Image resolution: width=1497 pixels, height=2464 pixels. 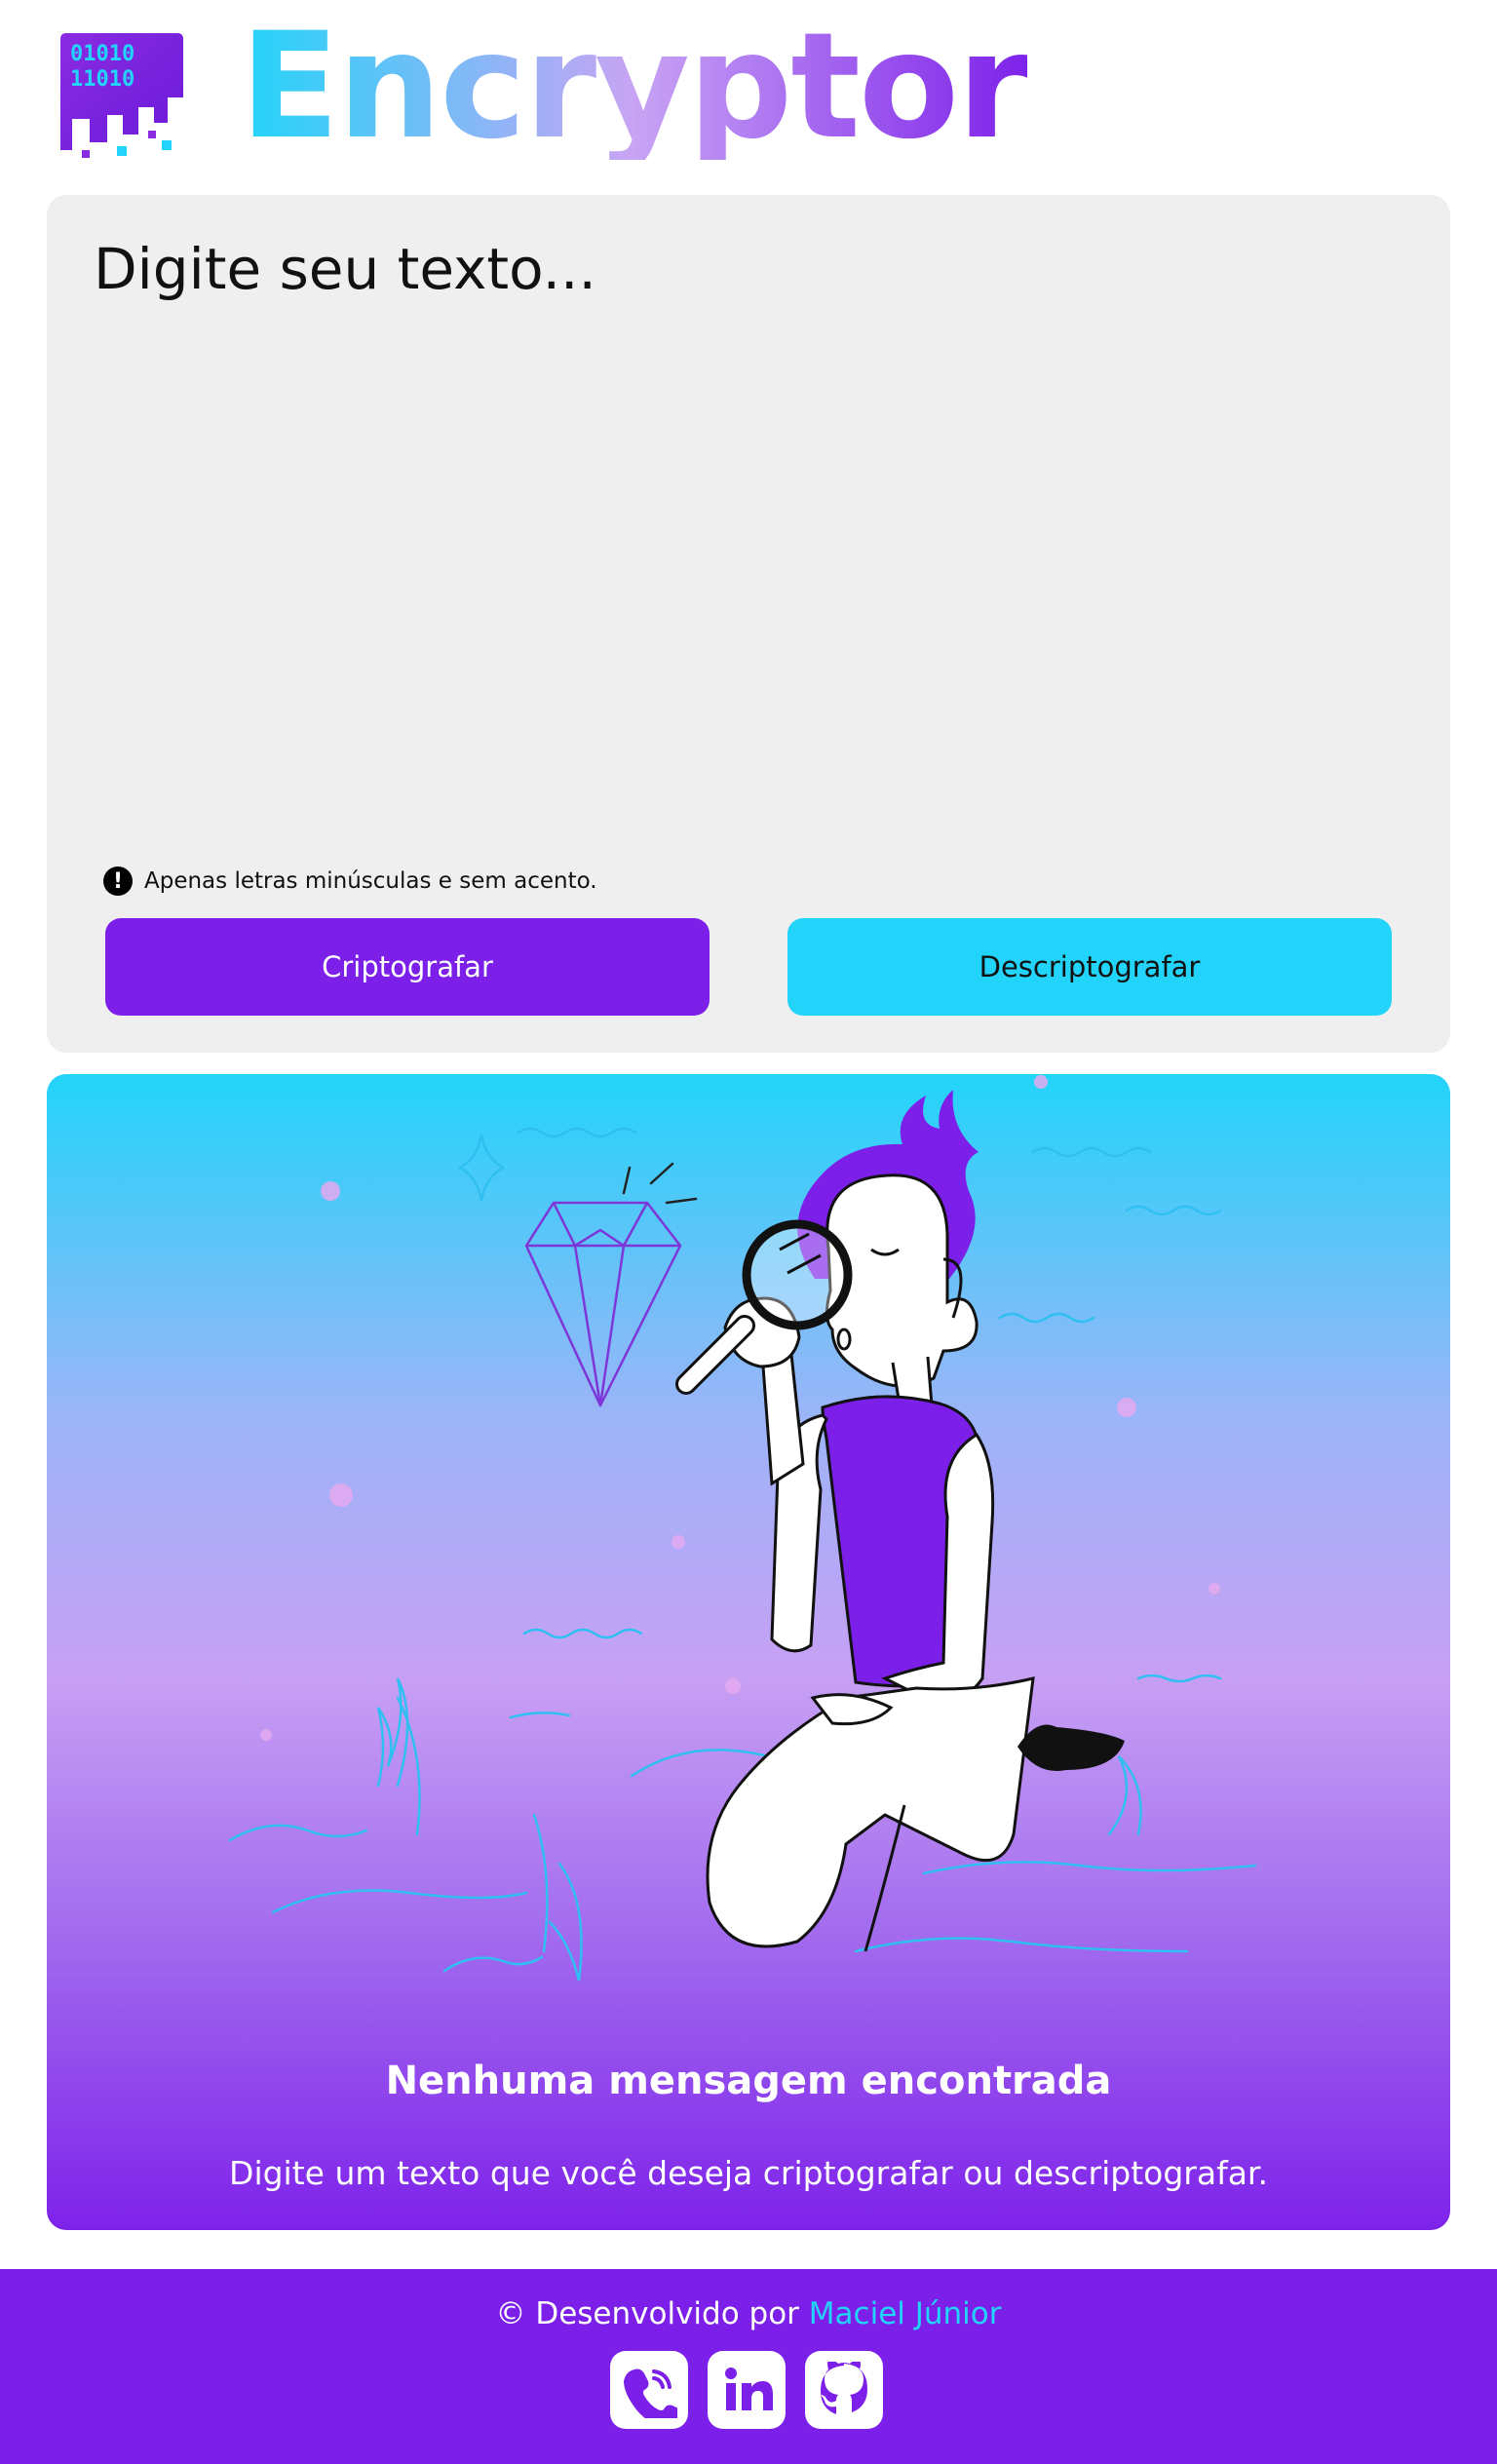 I want to click on encrypt-button: Criptografar, so click(x=407, y=967).